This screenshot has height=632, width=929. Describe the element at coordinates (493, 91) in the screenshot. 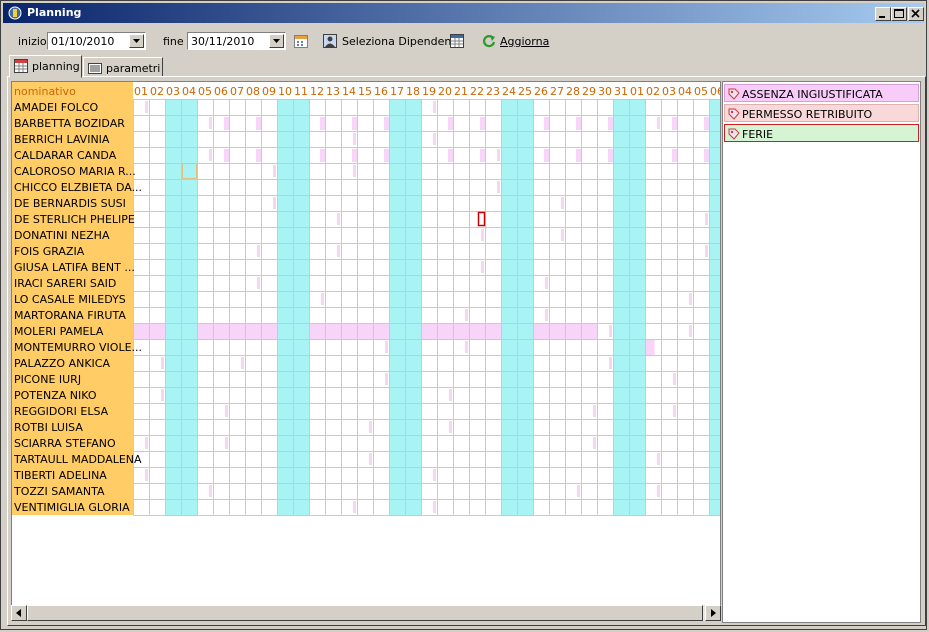

I see `day-header: 23` at that location.